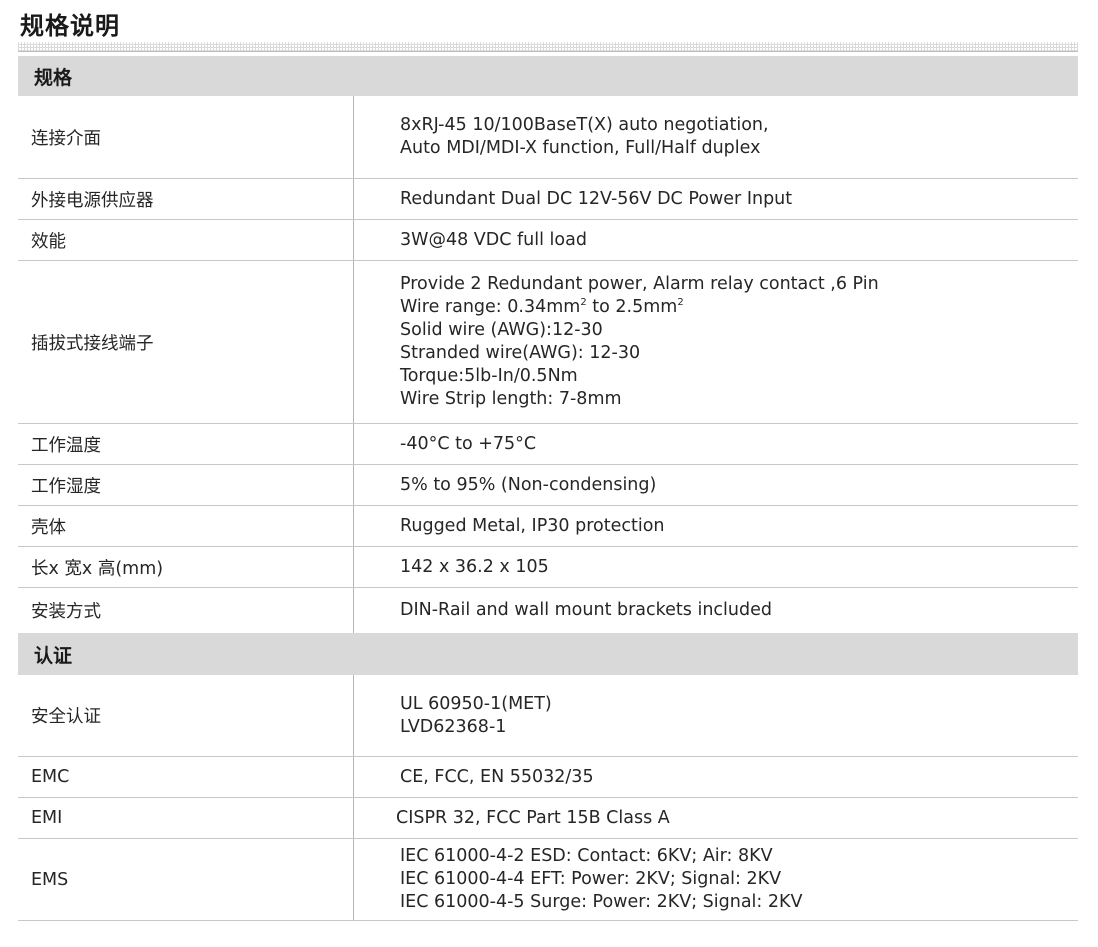  I want to click on spec-label: 插拔式接线端子, so click(92, 343).